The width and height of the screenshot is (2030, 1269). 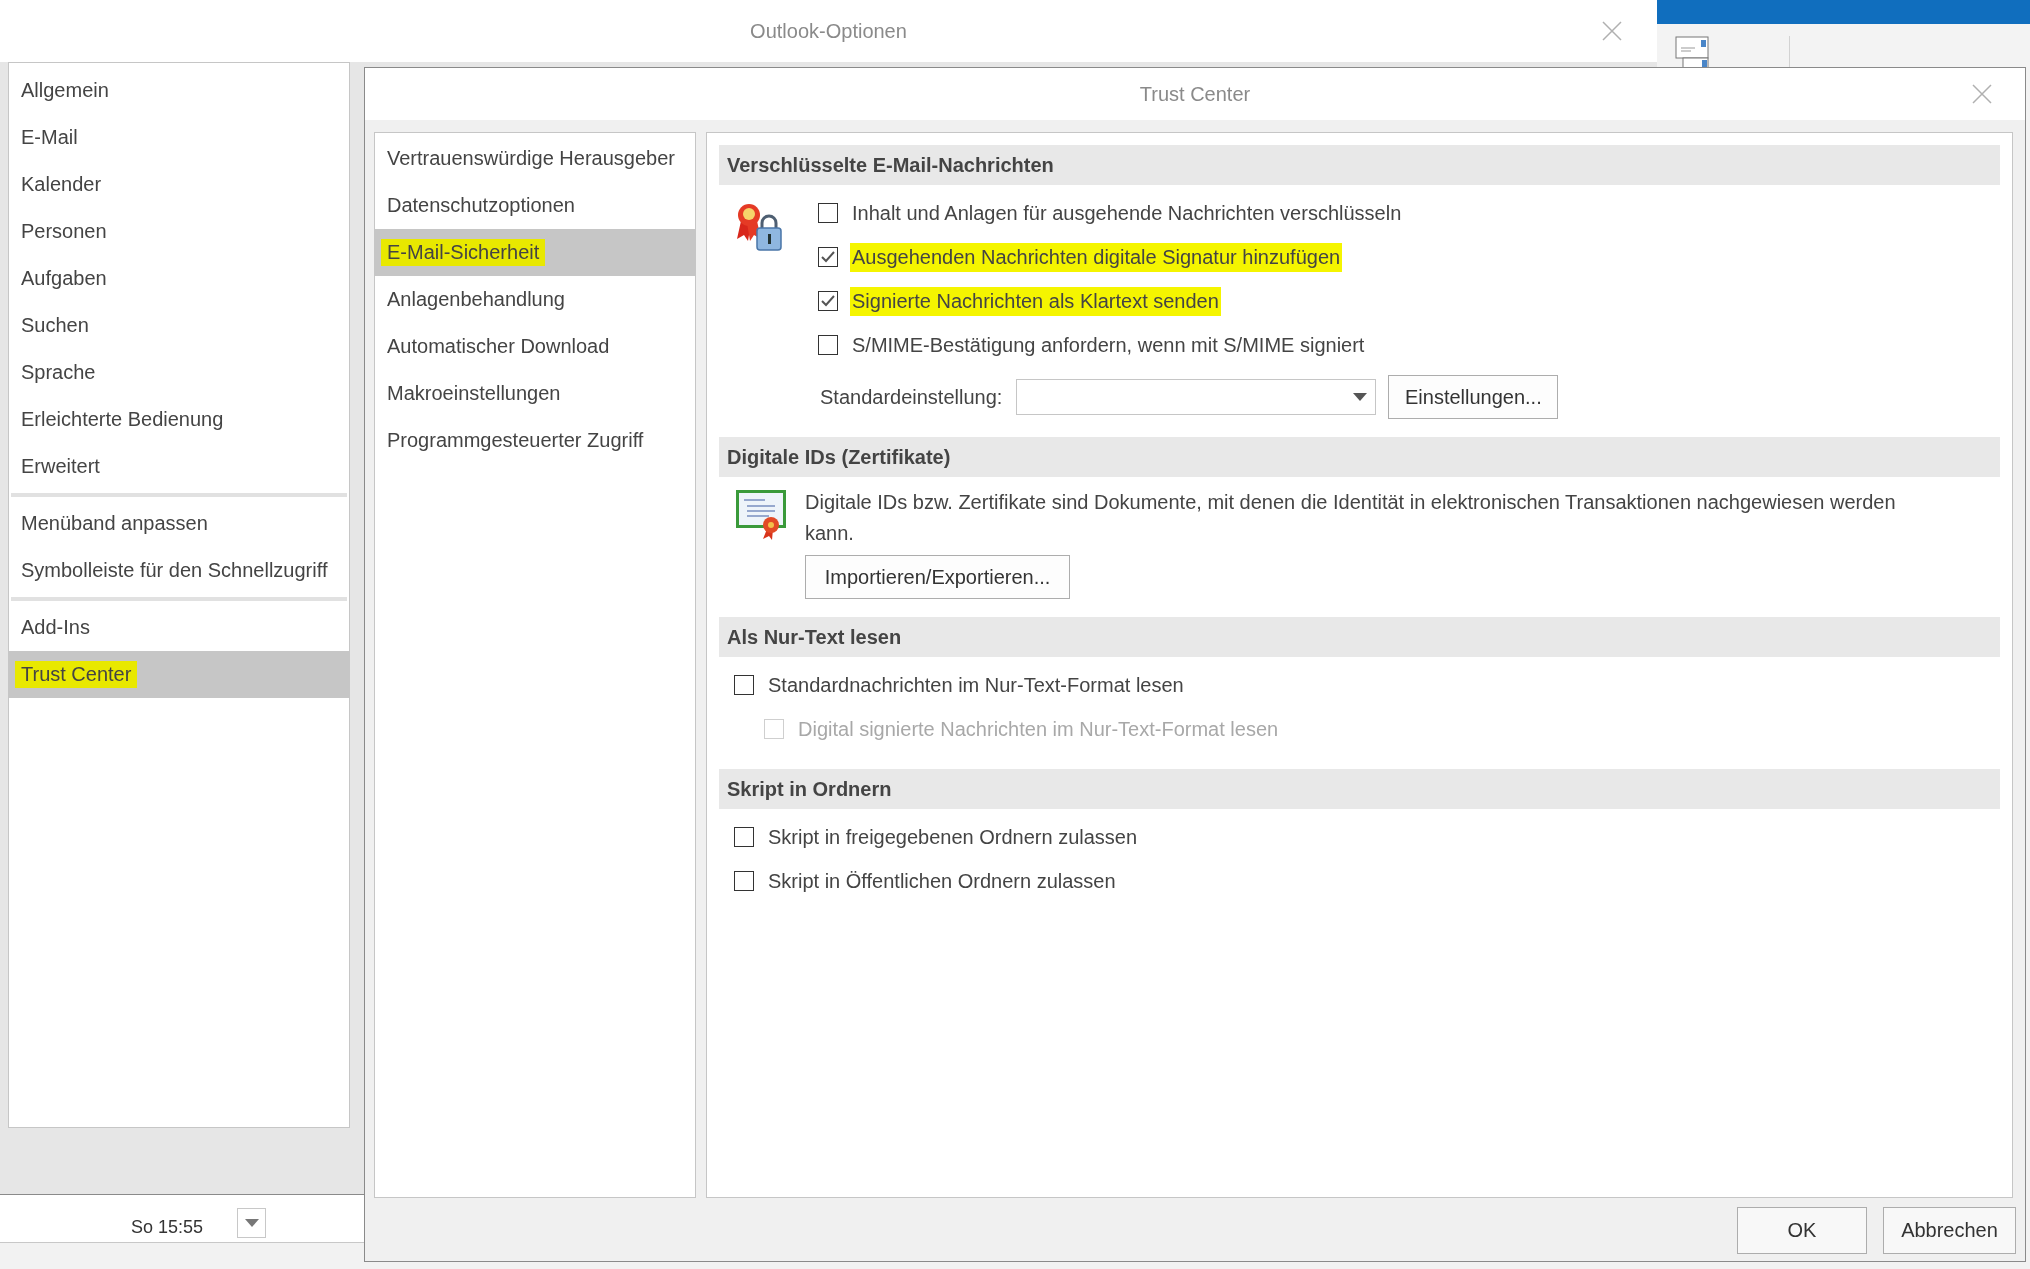 What do you see at coordinates (953, 837) in the screenshot?
I see `checkbox-label: Skript in freigegebenen Ordnern zulassen` at bounding box center [953, 837].